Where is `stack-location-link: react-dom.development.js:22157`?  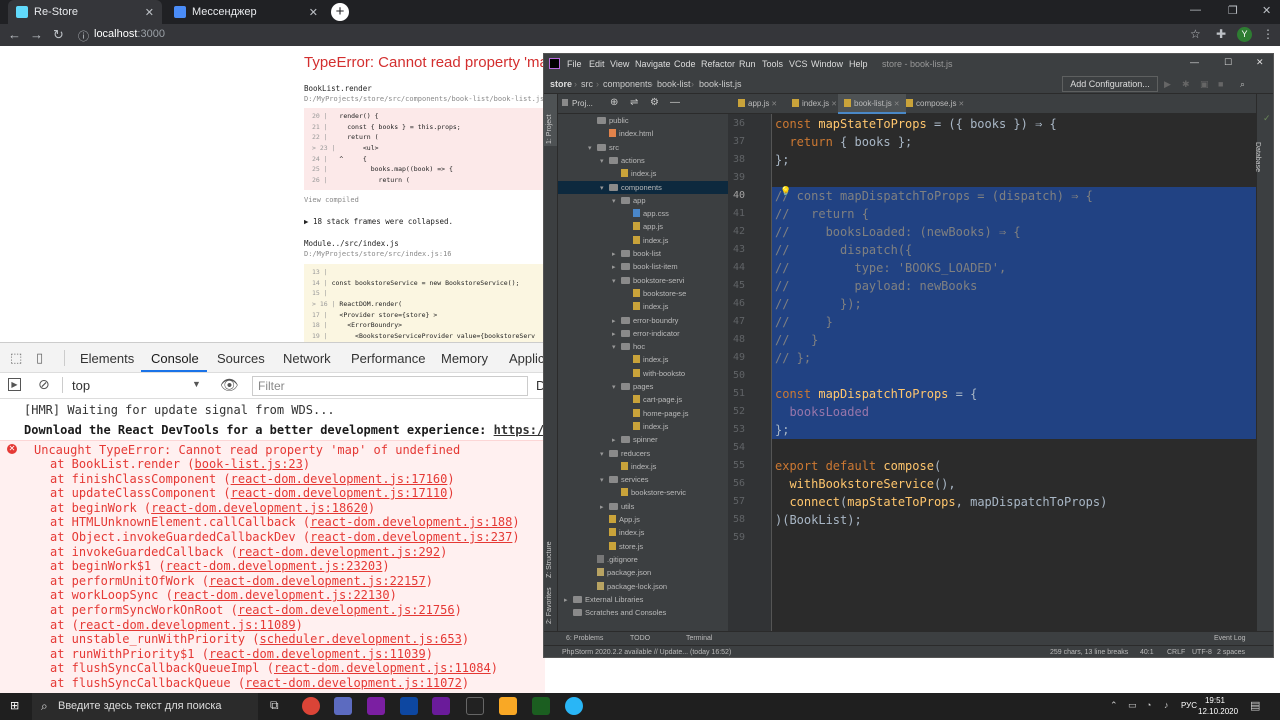 stack-location-link: react-dom.development.js:22157 is located at coordinates (317, 581).